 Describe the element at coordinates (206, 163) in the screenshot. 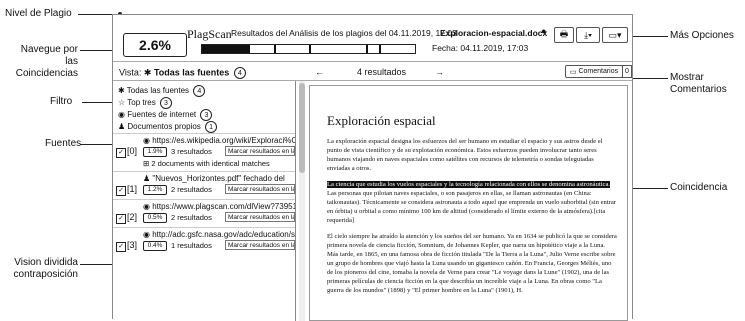

I see `identical-docs: ⊞ 2 documents with identical matches` at that location.